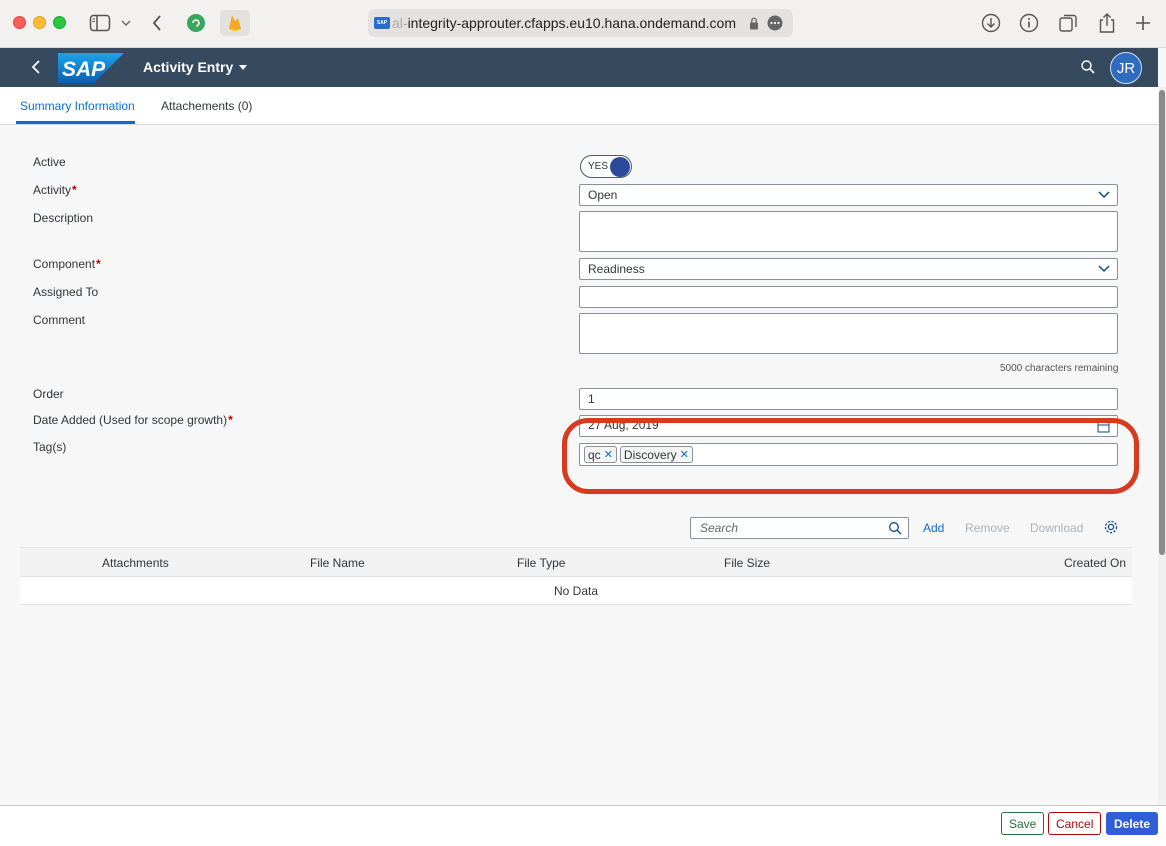 The height and width of the screenshot is (846, 1166). I want to click on tab-summary-information: Summary Information, so click(77, 106).